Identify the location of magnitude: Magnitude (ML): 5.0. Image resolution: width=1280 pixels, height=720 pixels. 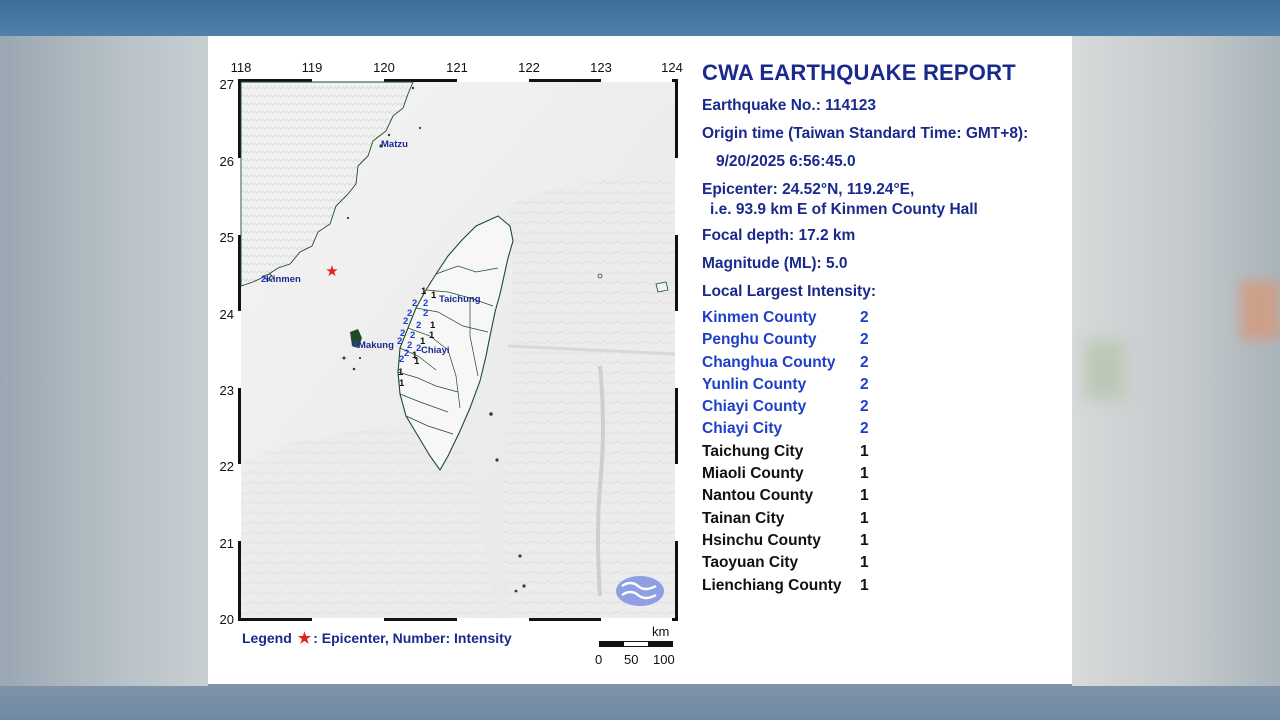
(775, 263).